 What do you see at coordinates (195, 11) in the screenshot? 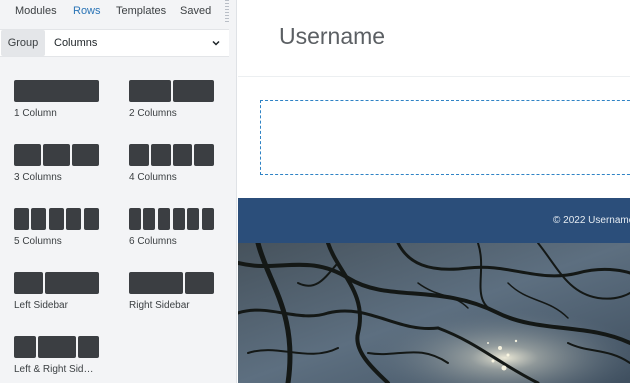
I see `tab-saved: Saved` at bounding box center [195, 11].